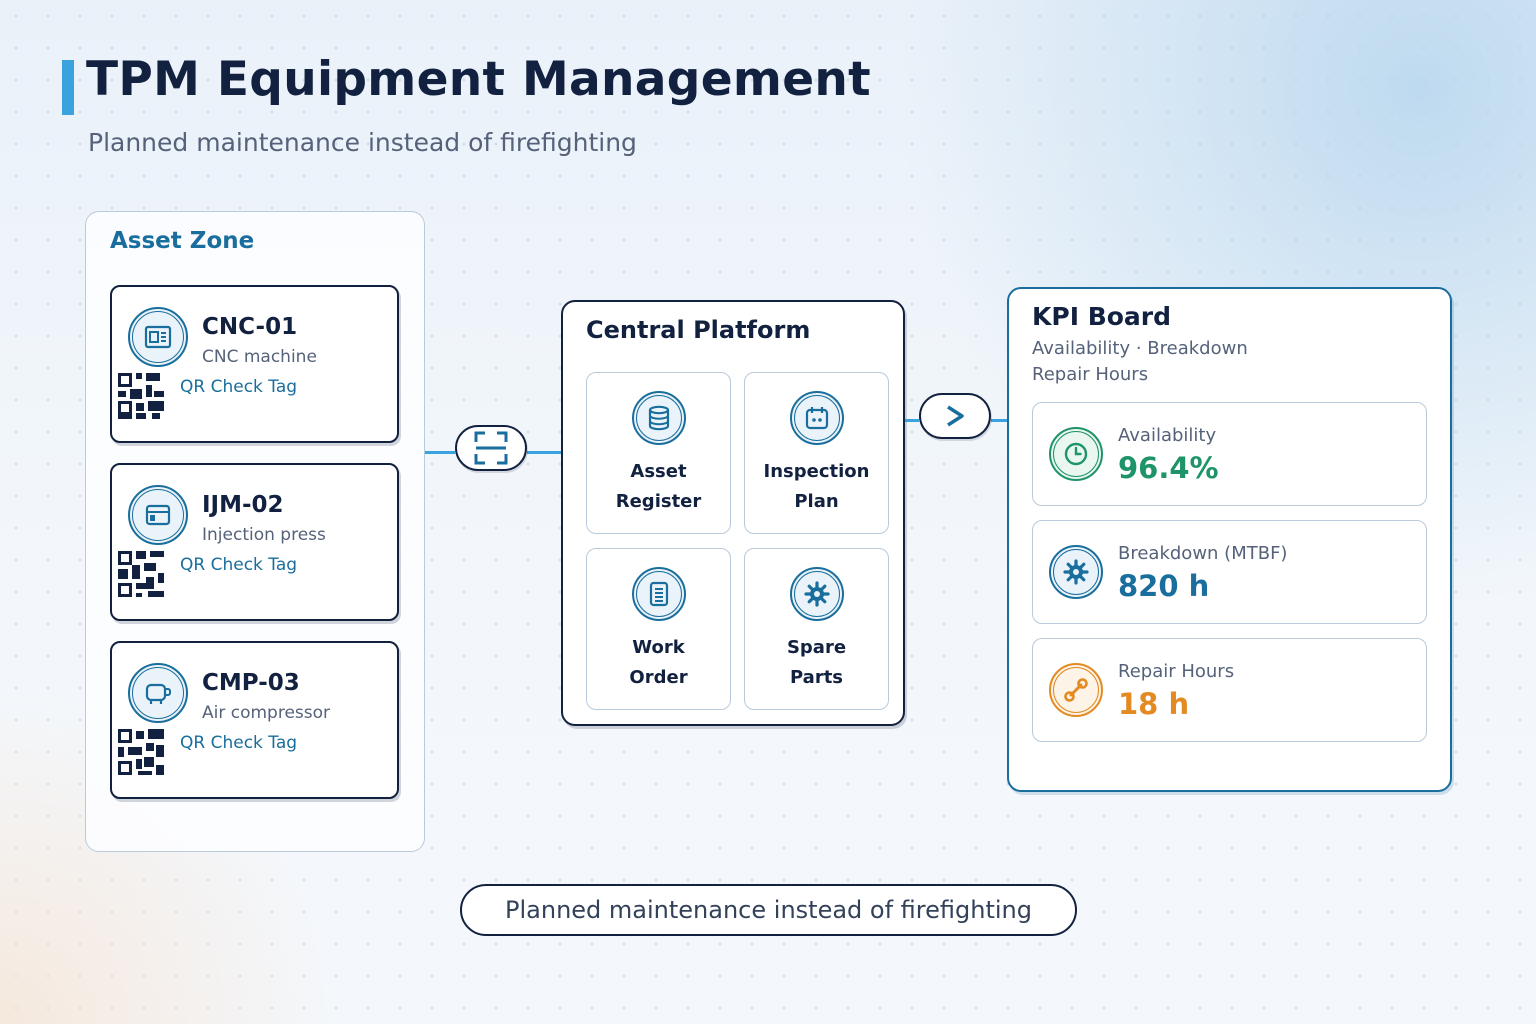 The height and width of the screenshot is (1024, 1536). I want to click on kpi-board-subtitle: Availability · Breakdown Repair Hours, so click(1182, 362).